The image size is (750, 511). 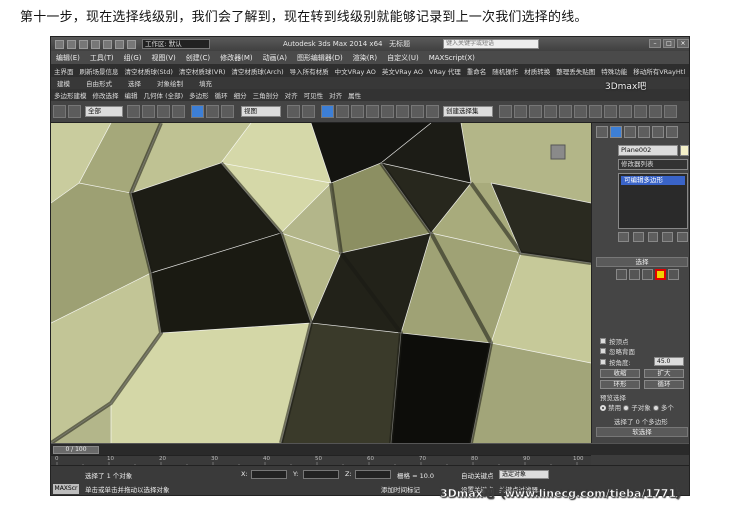 What do you see at coordinates (655, 43) in the screenshot?
I see `minimize-button: –` at bounding box center [655, 43].